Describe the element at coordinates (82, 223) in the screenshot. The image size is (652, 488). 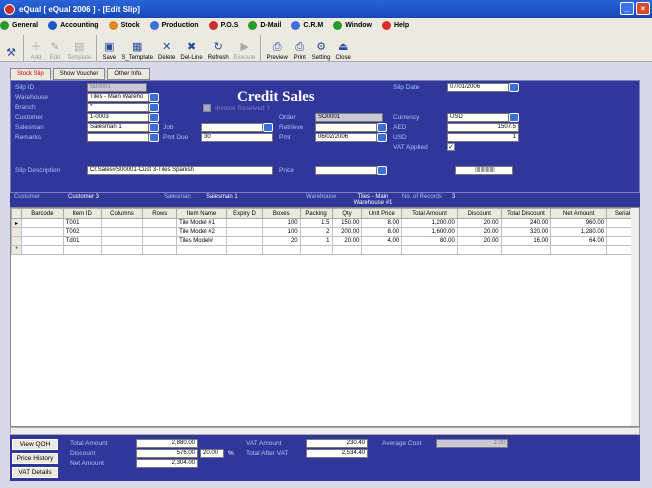
I see `table-cell: T001` at that location.